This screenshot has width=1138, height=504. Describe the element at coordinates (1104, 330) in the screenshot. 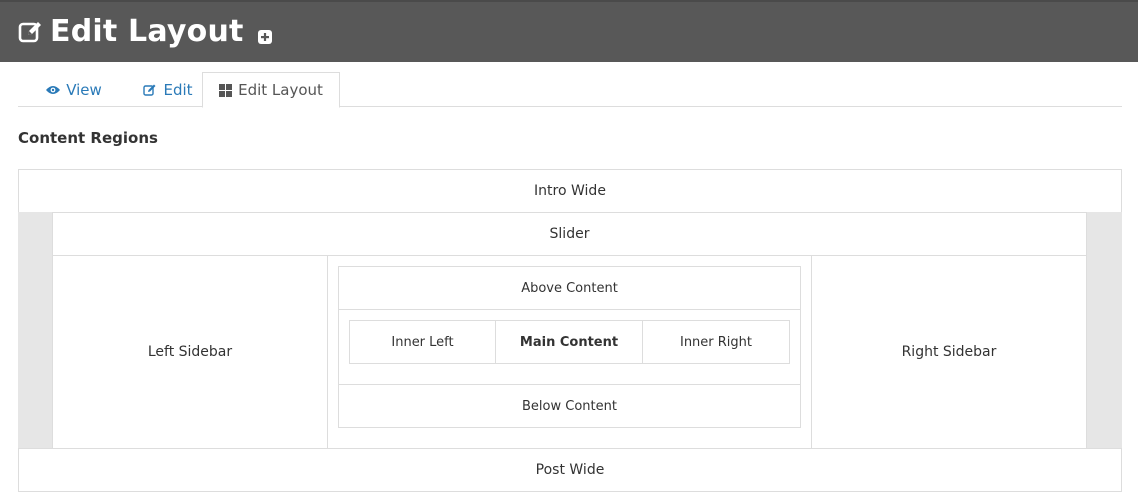

I see `right-gutter` at that location.